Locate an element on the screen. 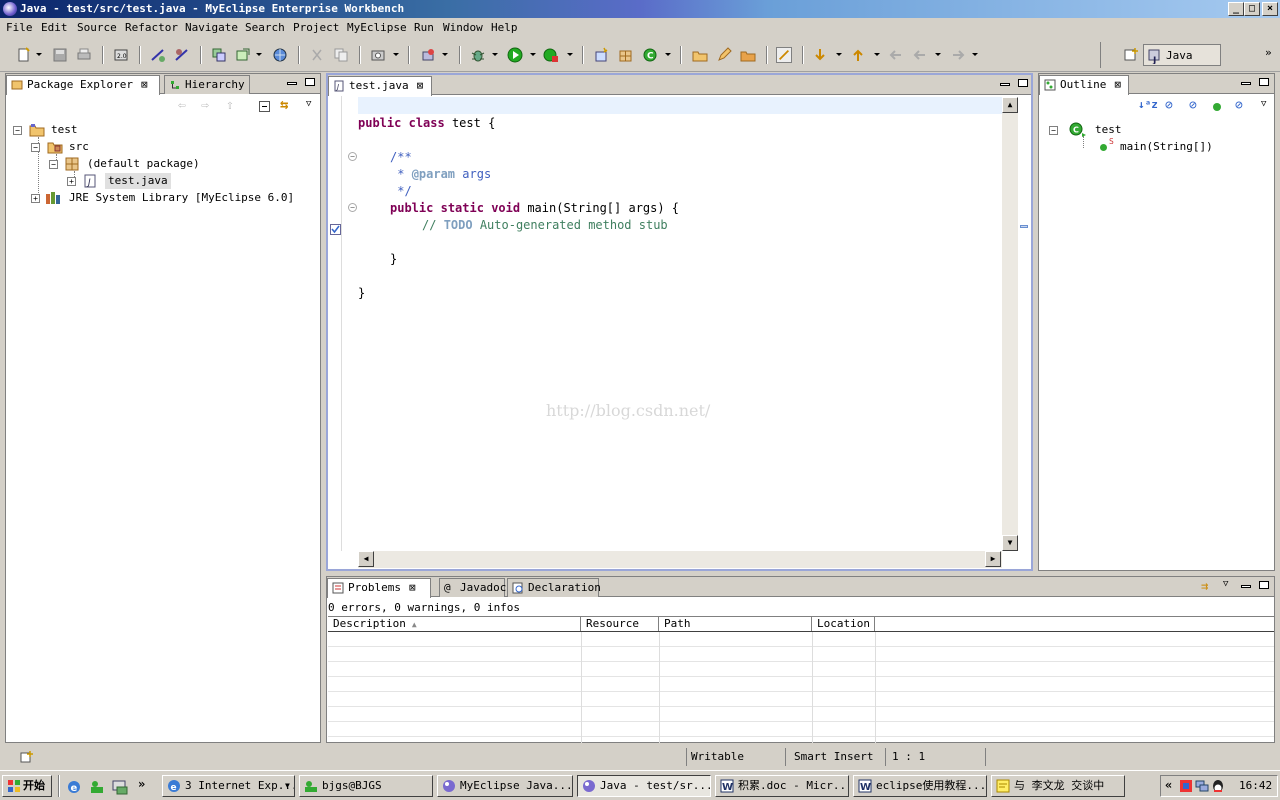  hide-local-types-icon: ⊘ is located at coordinates (1239, 105).